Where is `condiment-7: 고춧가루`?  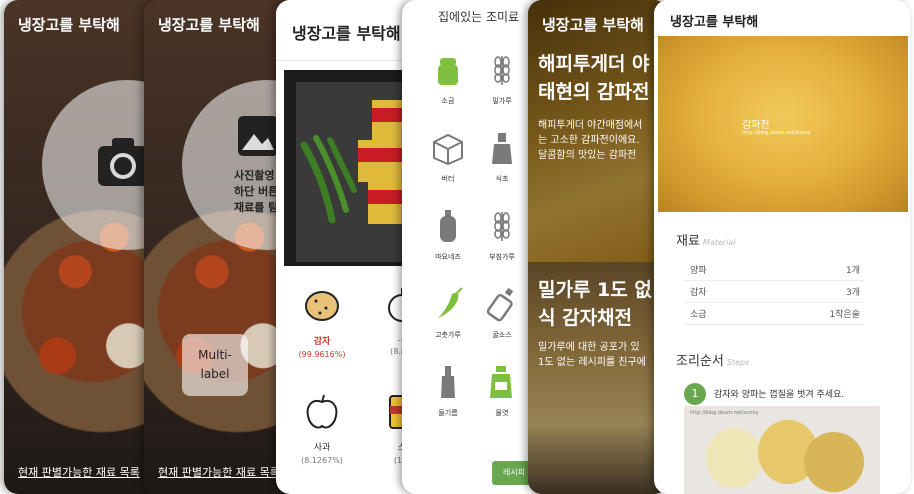
condiment-7: 고춧가루 is located at coordinates (448, 313).